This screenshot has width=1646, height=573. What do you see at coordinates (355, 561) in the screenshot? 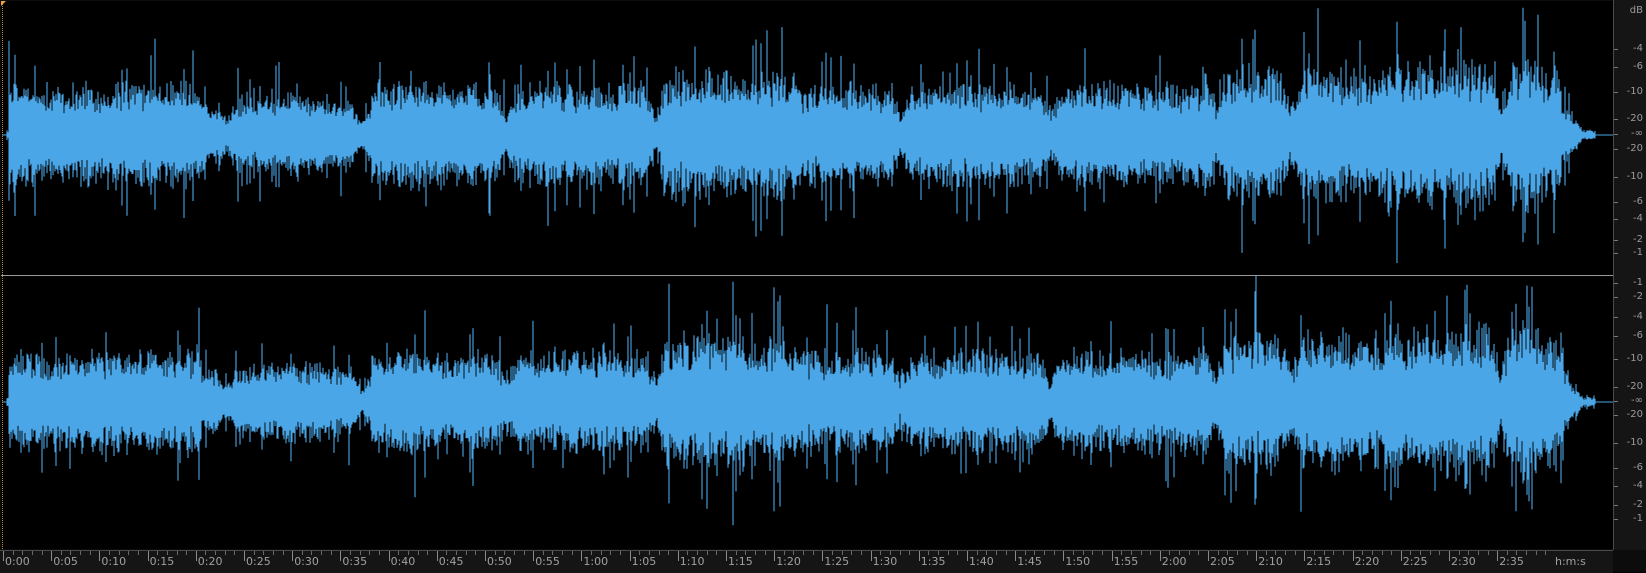
I see `time-label: 0:35` at bounding box center [355, 561].